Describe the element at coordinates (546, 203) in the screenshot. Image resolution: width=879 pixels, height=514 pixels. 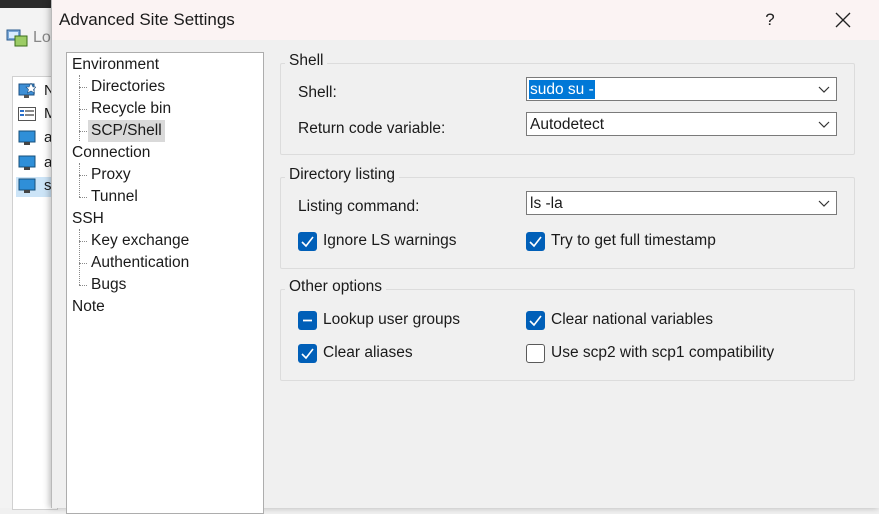
I see `listing-command-value: ls -la` at that location.